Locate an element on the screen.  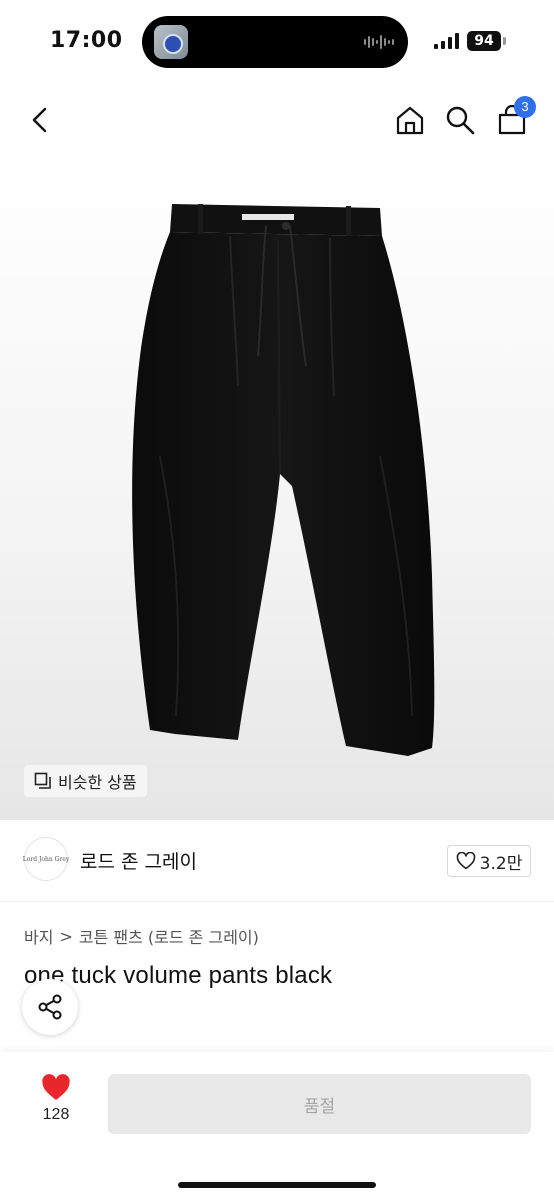
cart-button: 3 is located at coordinates (514, 118).